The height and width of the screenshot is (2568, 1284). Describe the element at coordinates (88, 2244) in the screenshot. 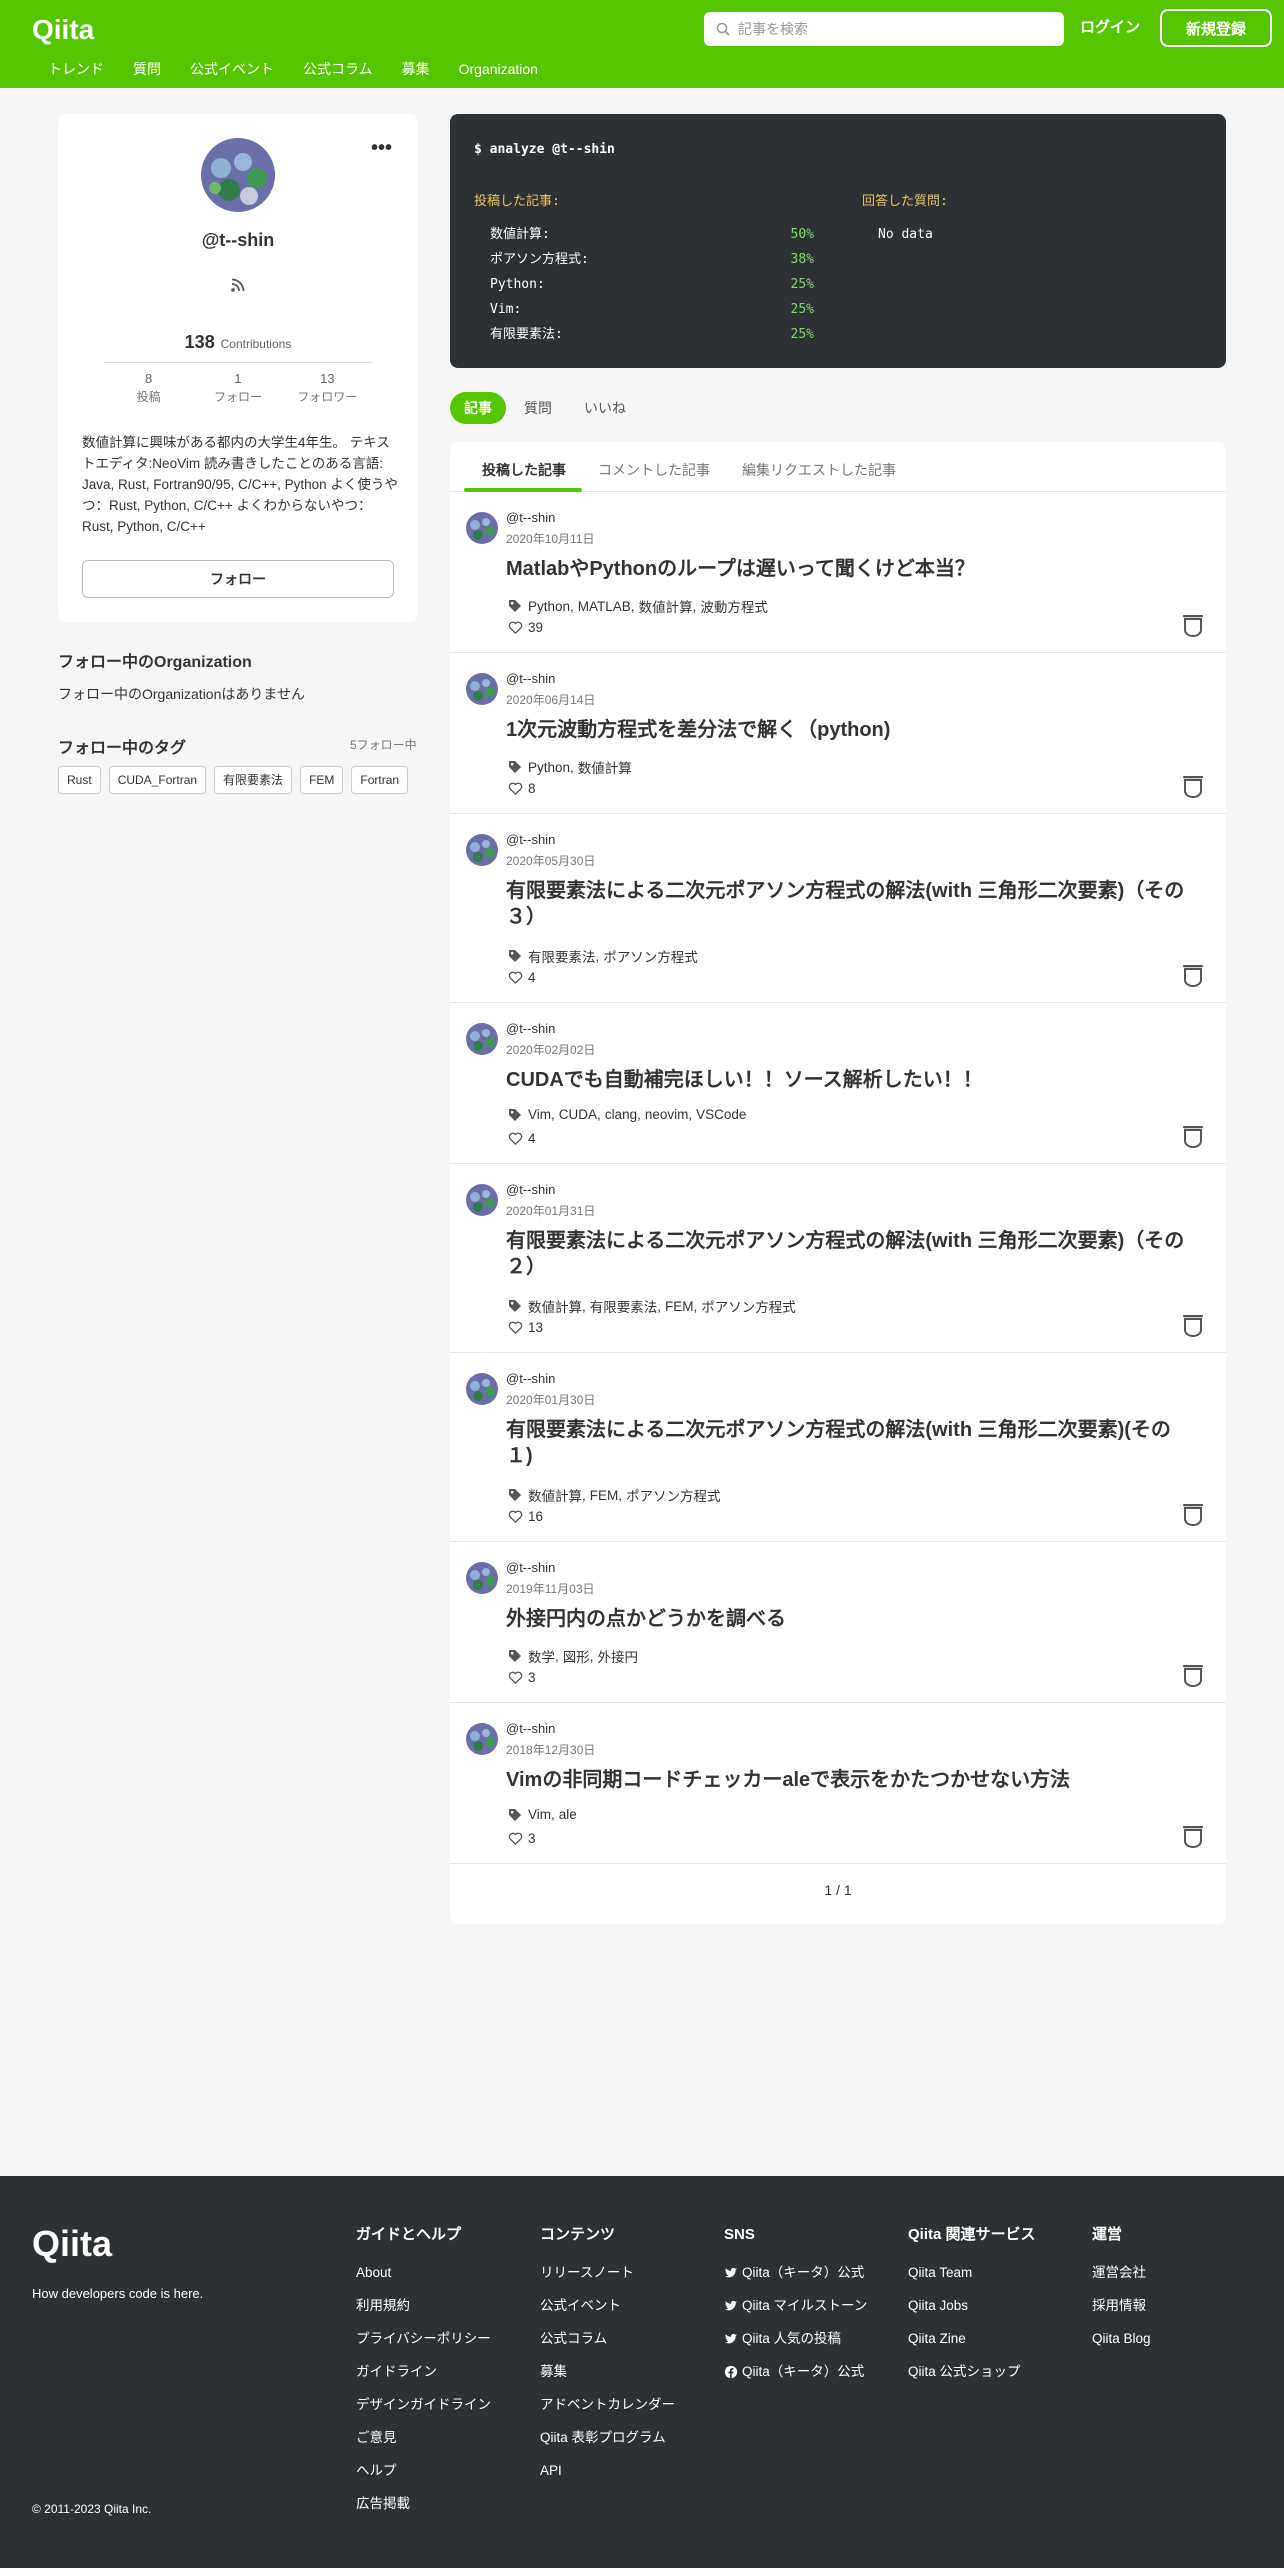

I see `footer-qiita-logo: Qiita` at that location.